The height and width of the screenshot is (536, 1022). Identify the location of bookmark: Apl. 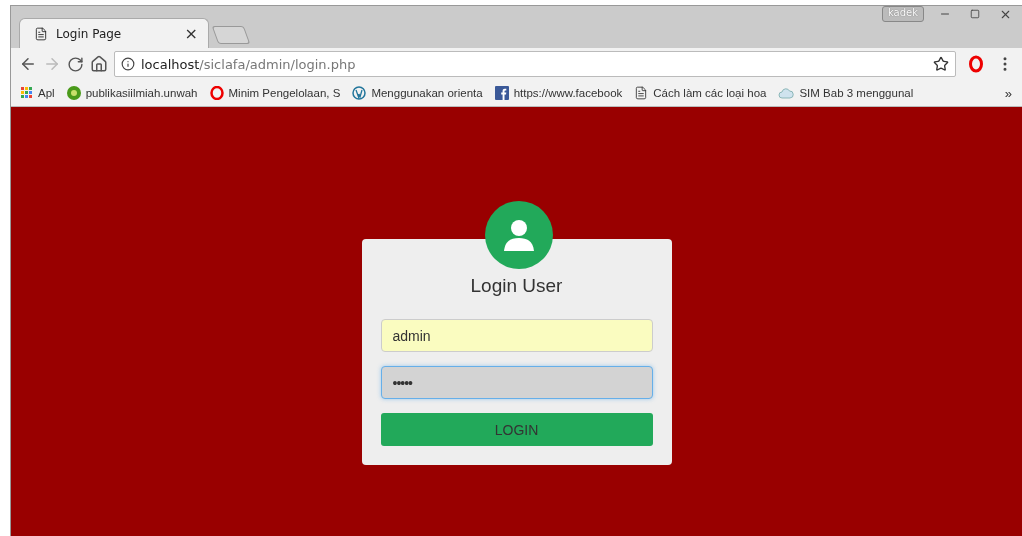
(38, 93).